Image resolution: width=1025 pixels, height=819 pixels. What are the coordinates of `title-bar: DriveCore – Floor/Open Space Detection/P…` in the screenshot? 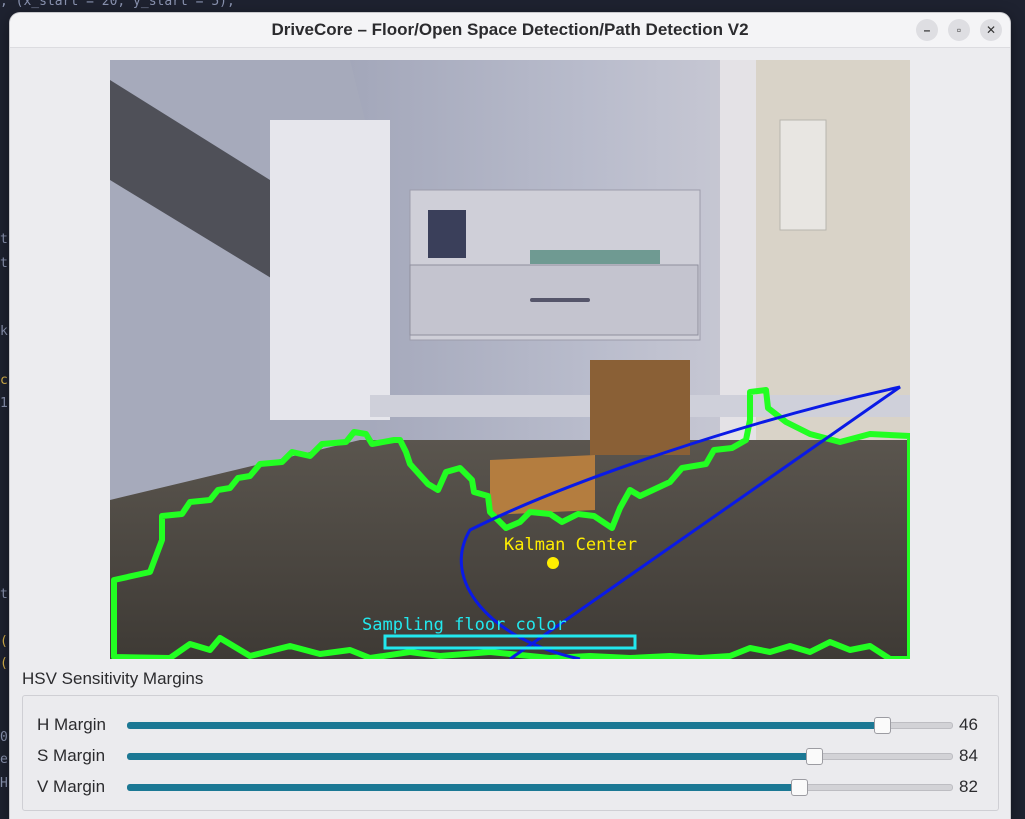 It's located at (510, 30).